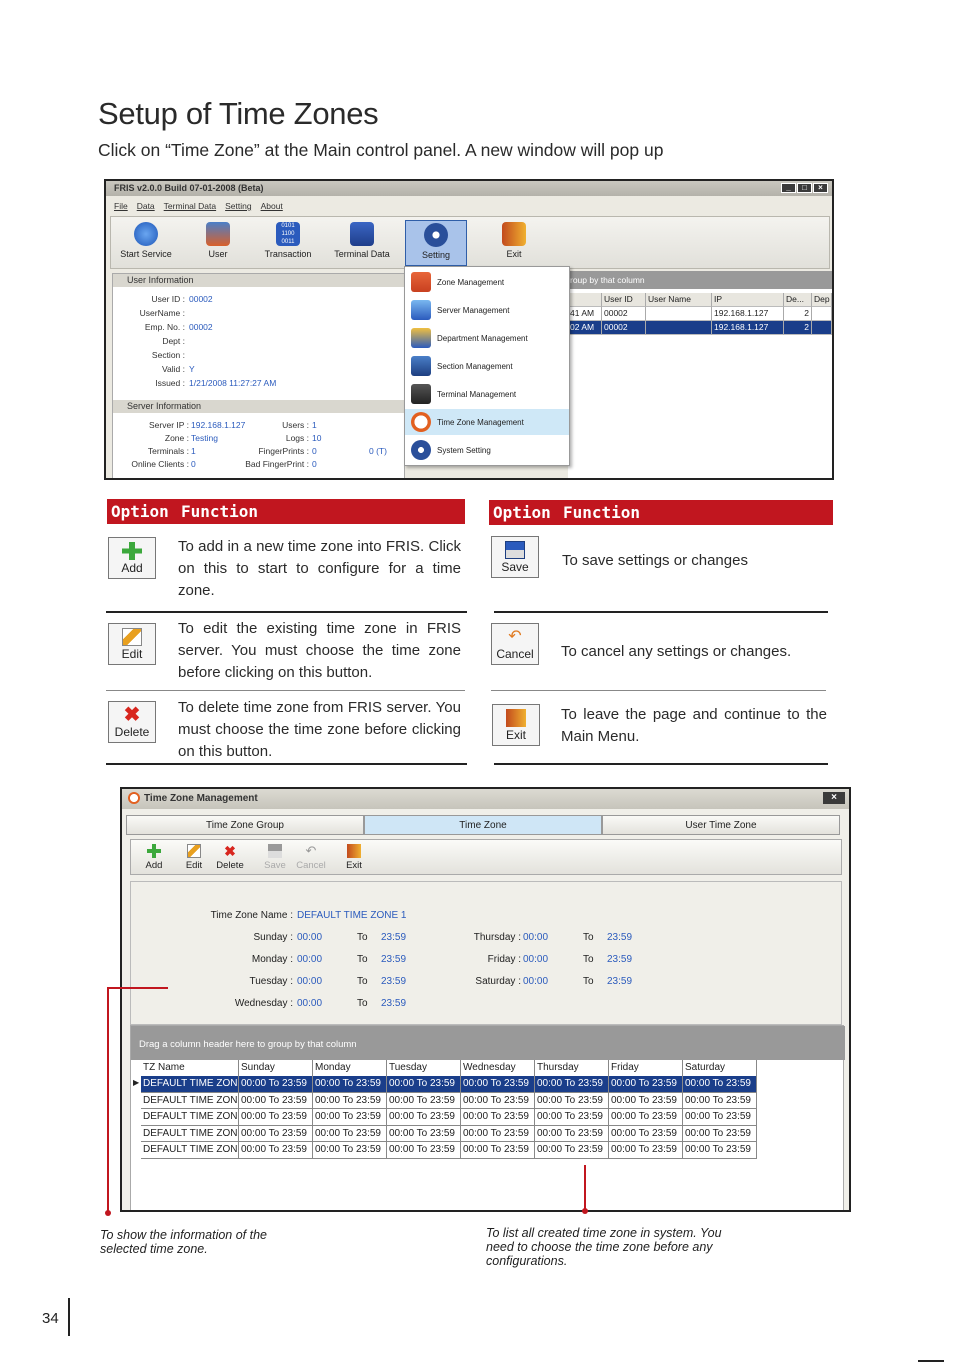 This screenshot has width=954, height=1363. Describe the element at coordinates (487, 394) in the screenshot. I see `menu-item-terminal-management: Terminal Management` at that location.